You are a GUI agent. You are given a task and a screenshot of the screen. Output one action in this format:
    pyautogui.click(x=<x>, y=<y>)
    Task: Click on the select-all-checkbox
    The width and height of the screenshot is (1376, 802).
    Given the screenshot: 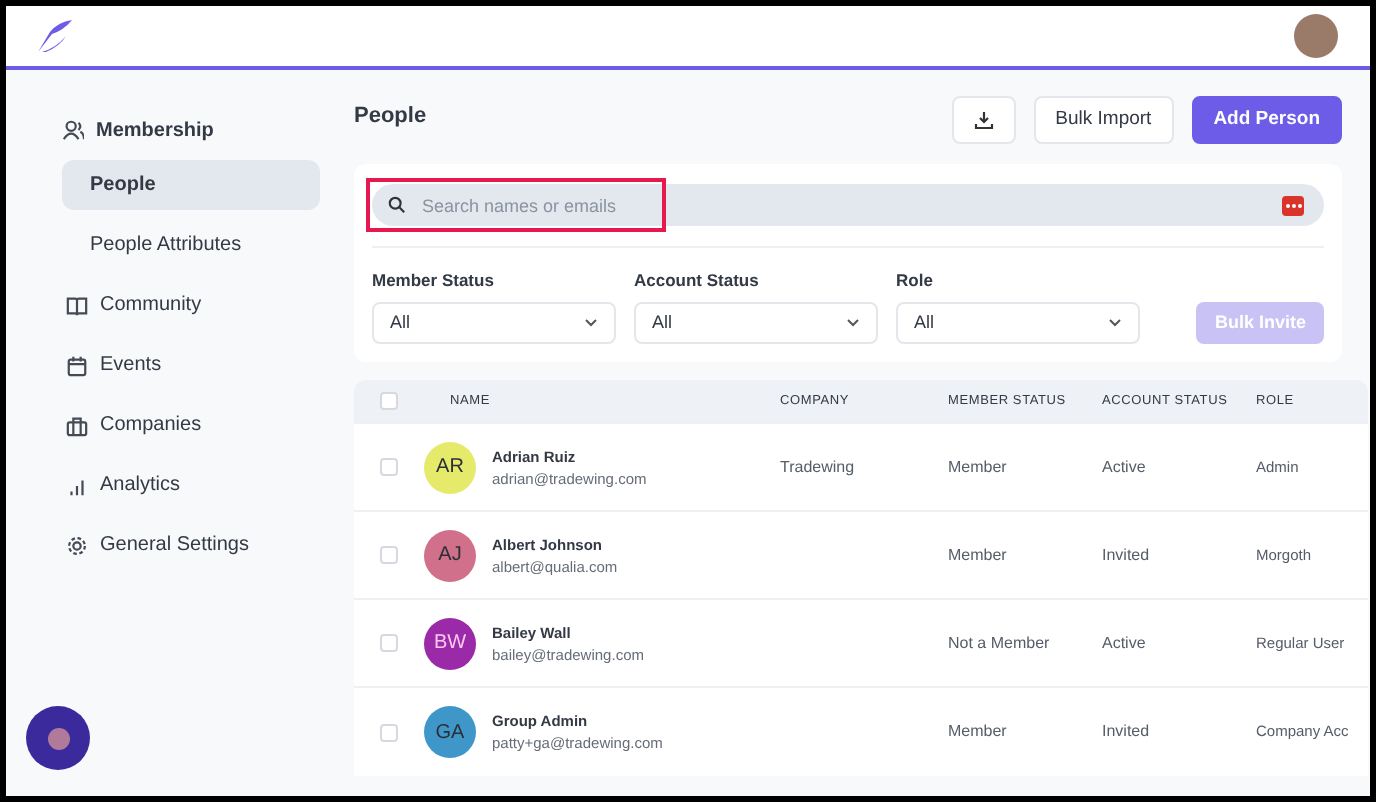 What is the action you would take?
    pyautogui.click(x=389, y=401)
    